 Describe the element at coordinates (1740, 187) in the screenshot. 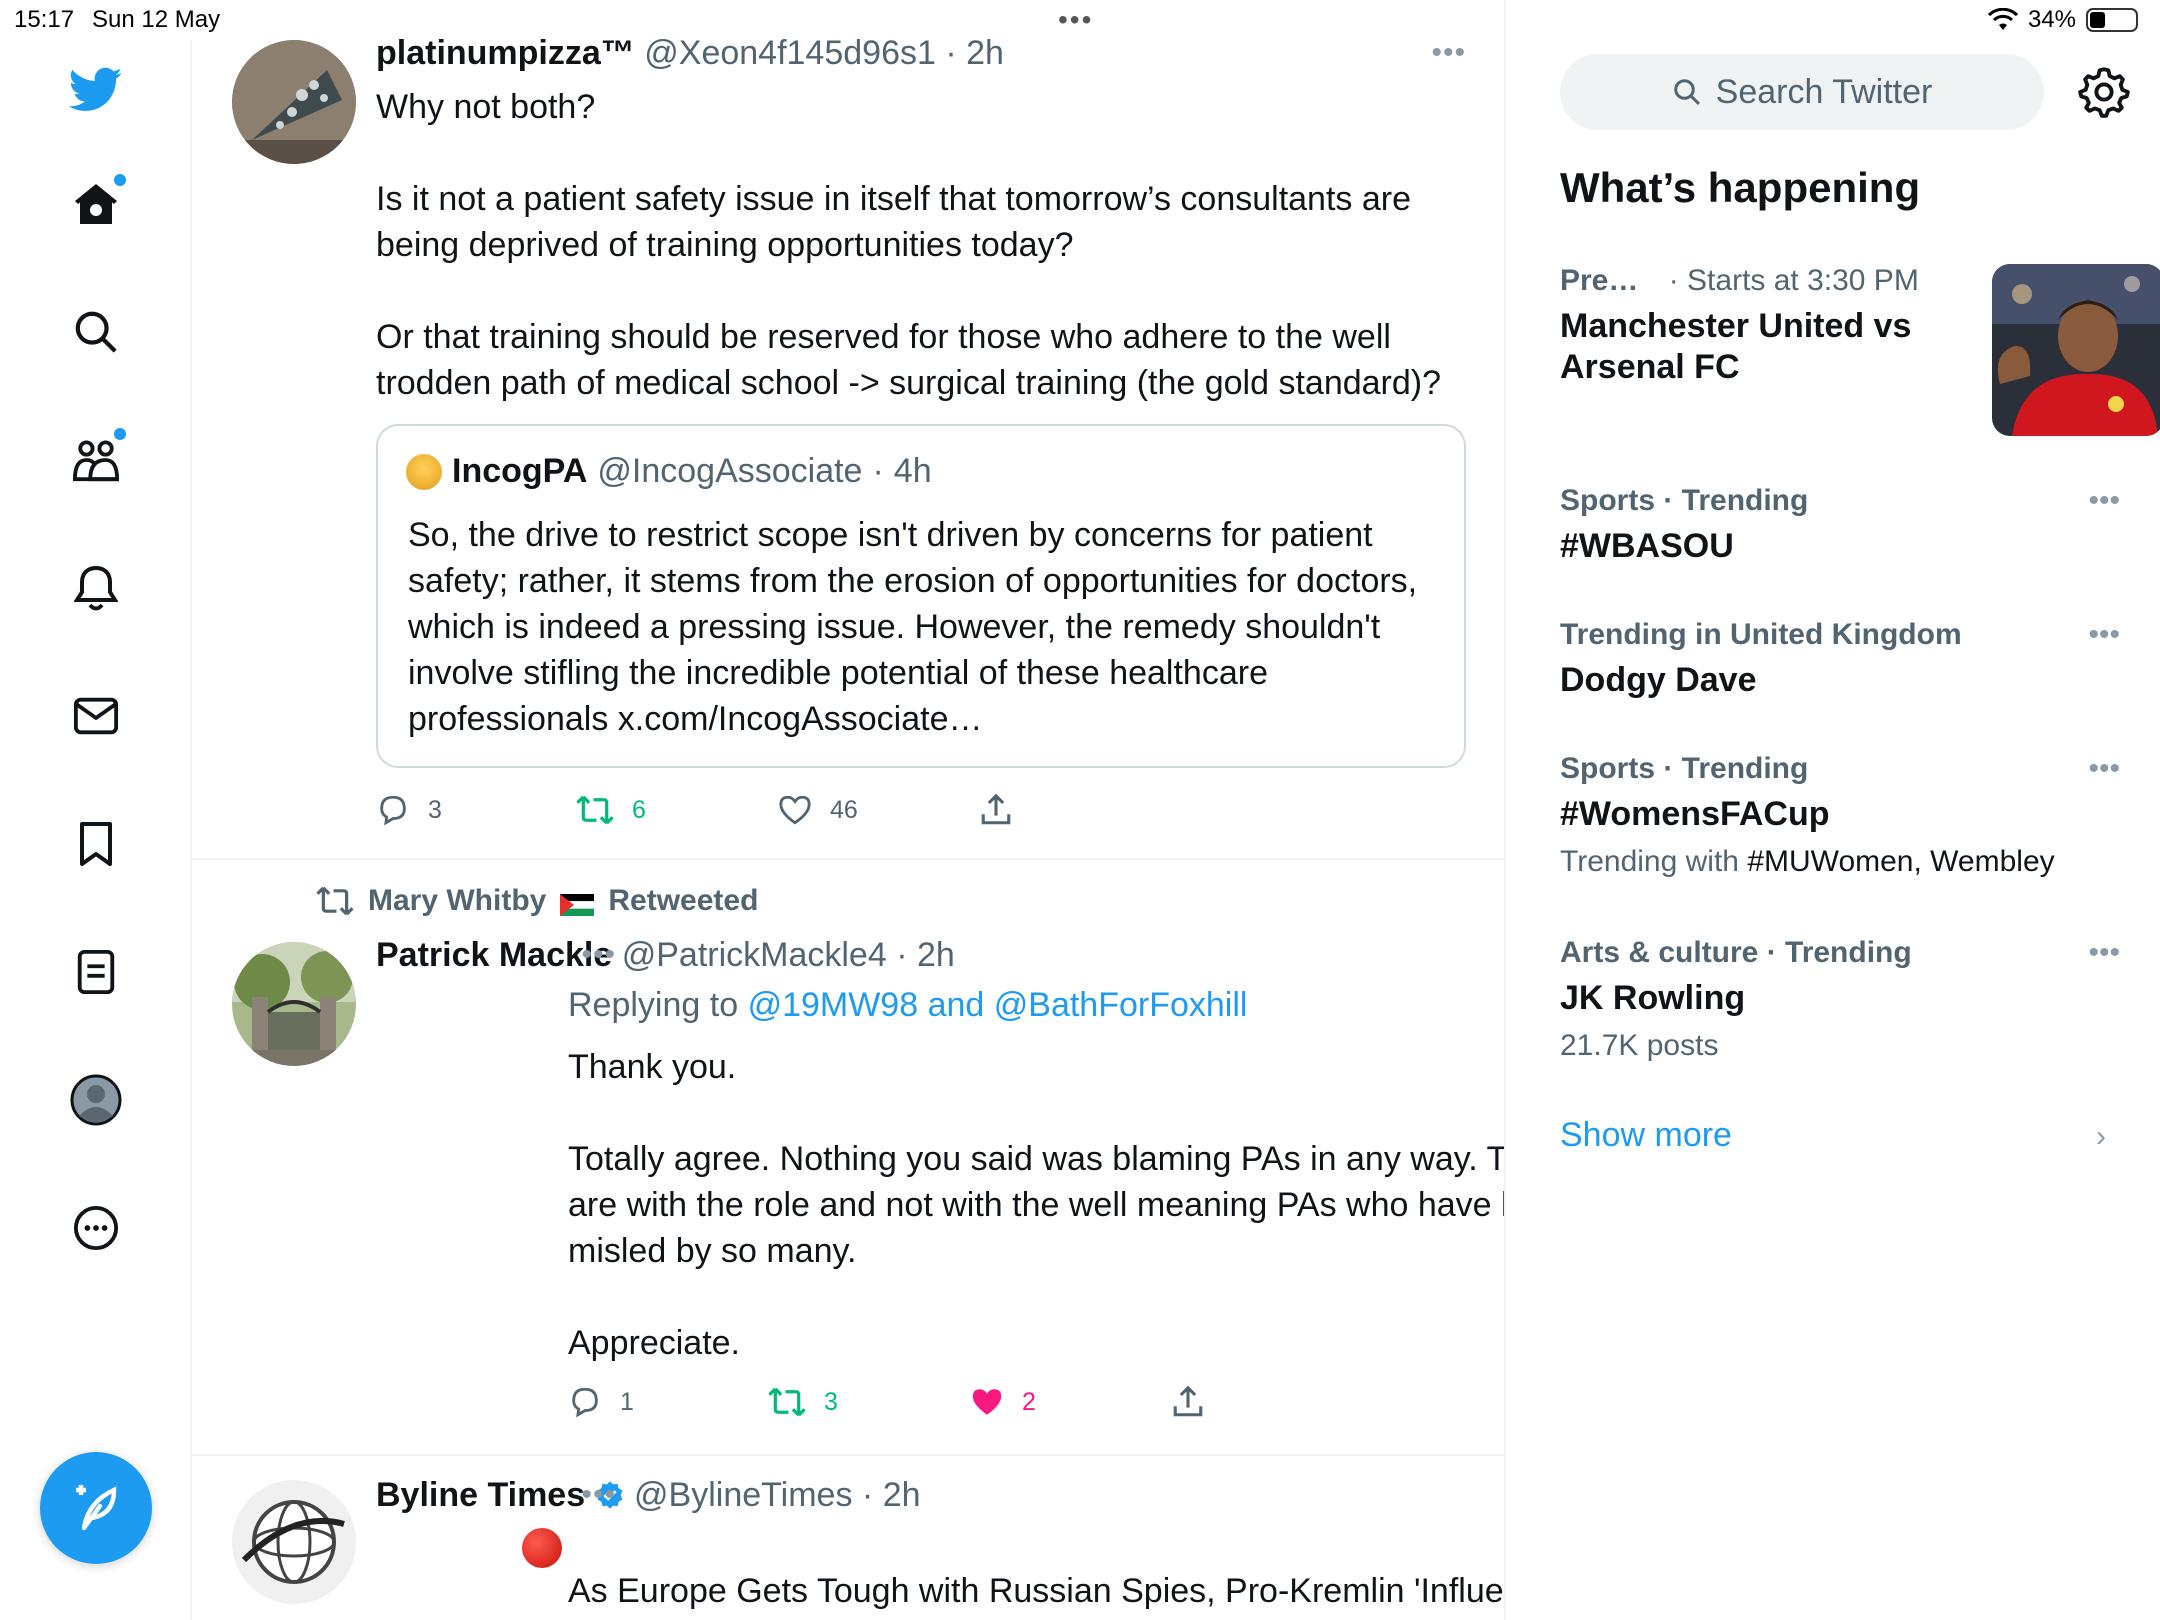

I see `whats-happening-title: What’s happening` at that location.